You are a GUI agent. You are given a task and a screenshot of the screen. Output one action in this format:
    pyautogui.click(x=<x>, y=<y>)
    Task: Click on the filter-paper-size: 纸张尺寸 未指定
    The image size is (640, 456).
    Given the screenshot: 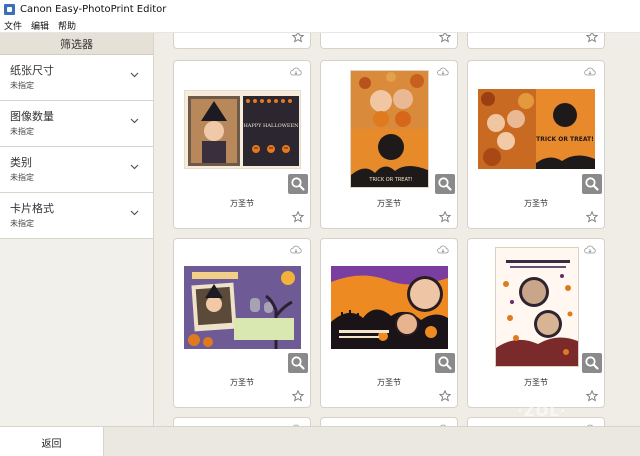 What is the action you would take?
    pyautogui.click(x=76, y=78)
    